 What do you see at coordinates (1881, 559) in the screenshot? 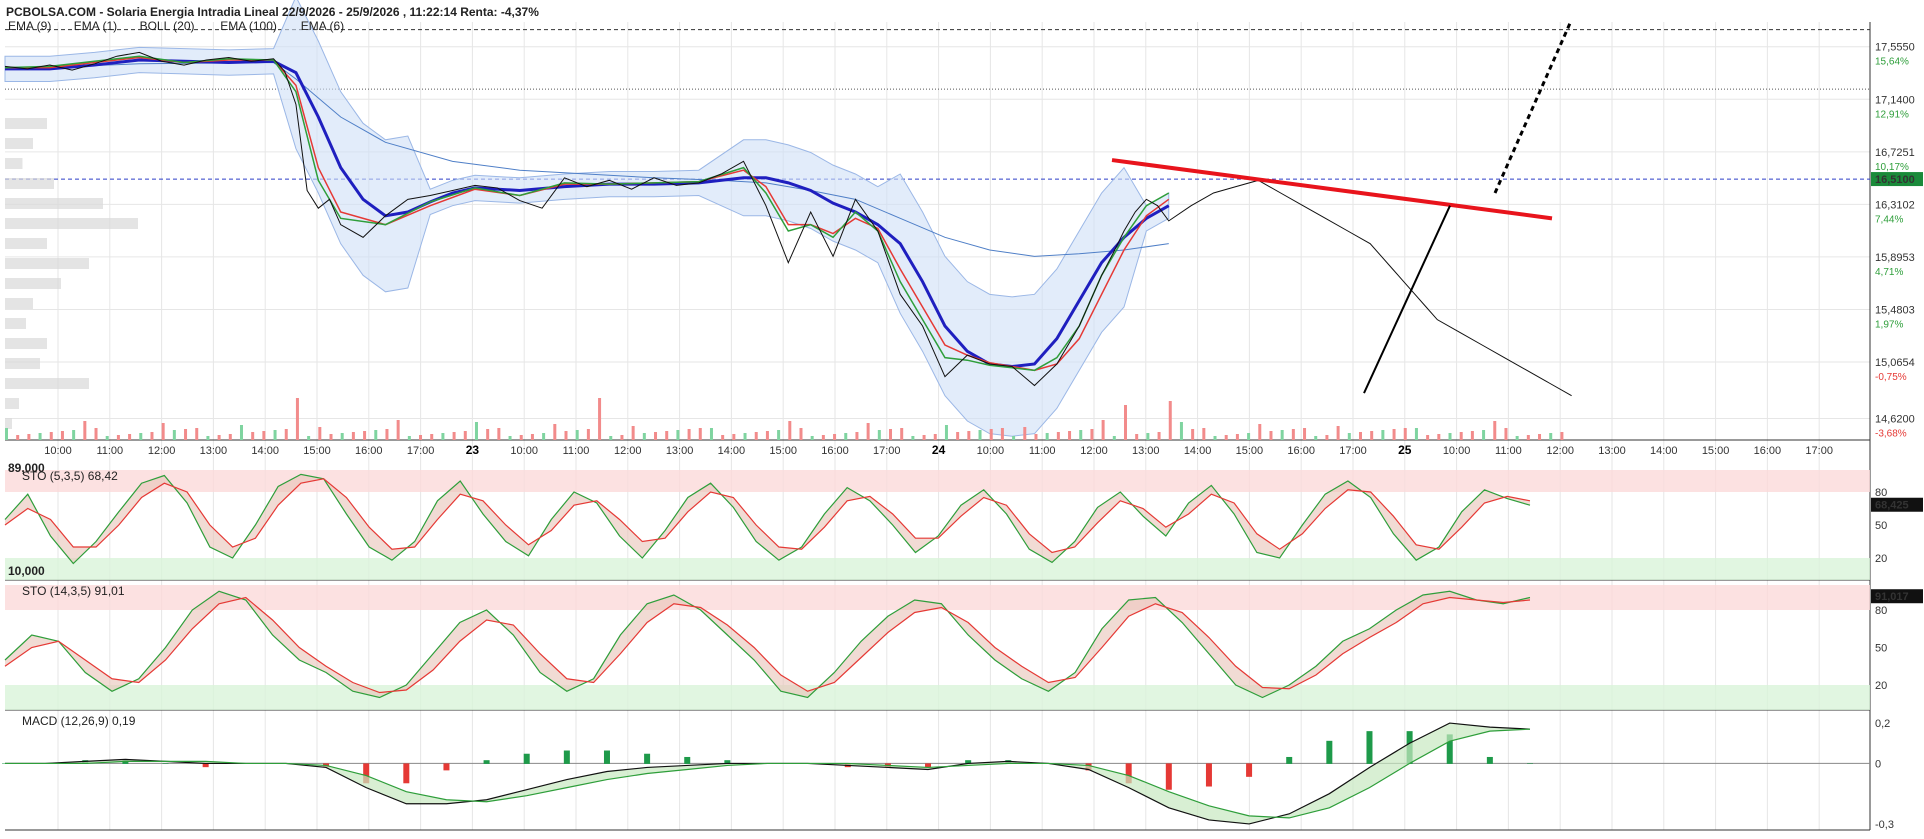
I see `sto-tick-label: 20` at bounding box center [1881, 559].